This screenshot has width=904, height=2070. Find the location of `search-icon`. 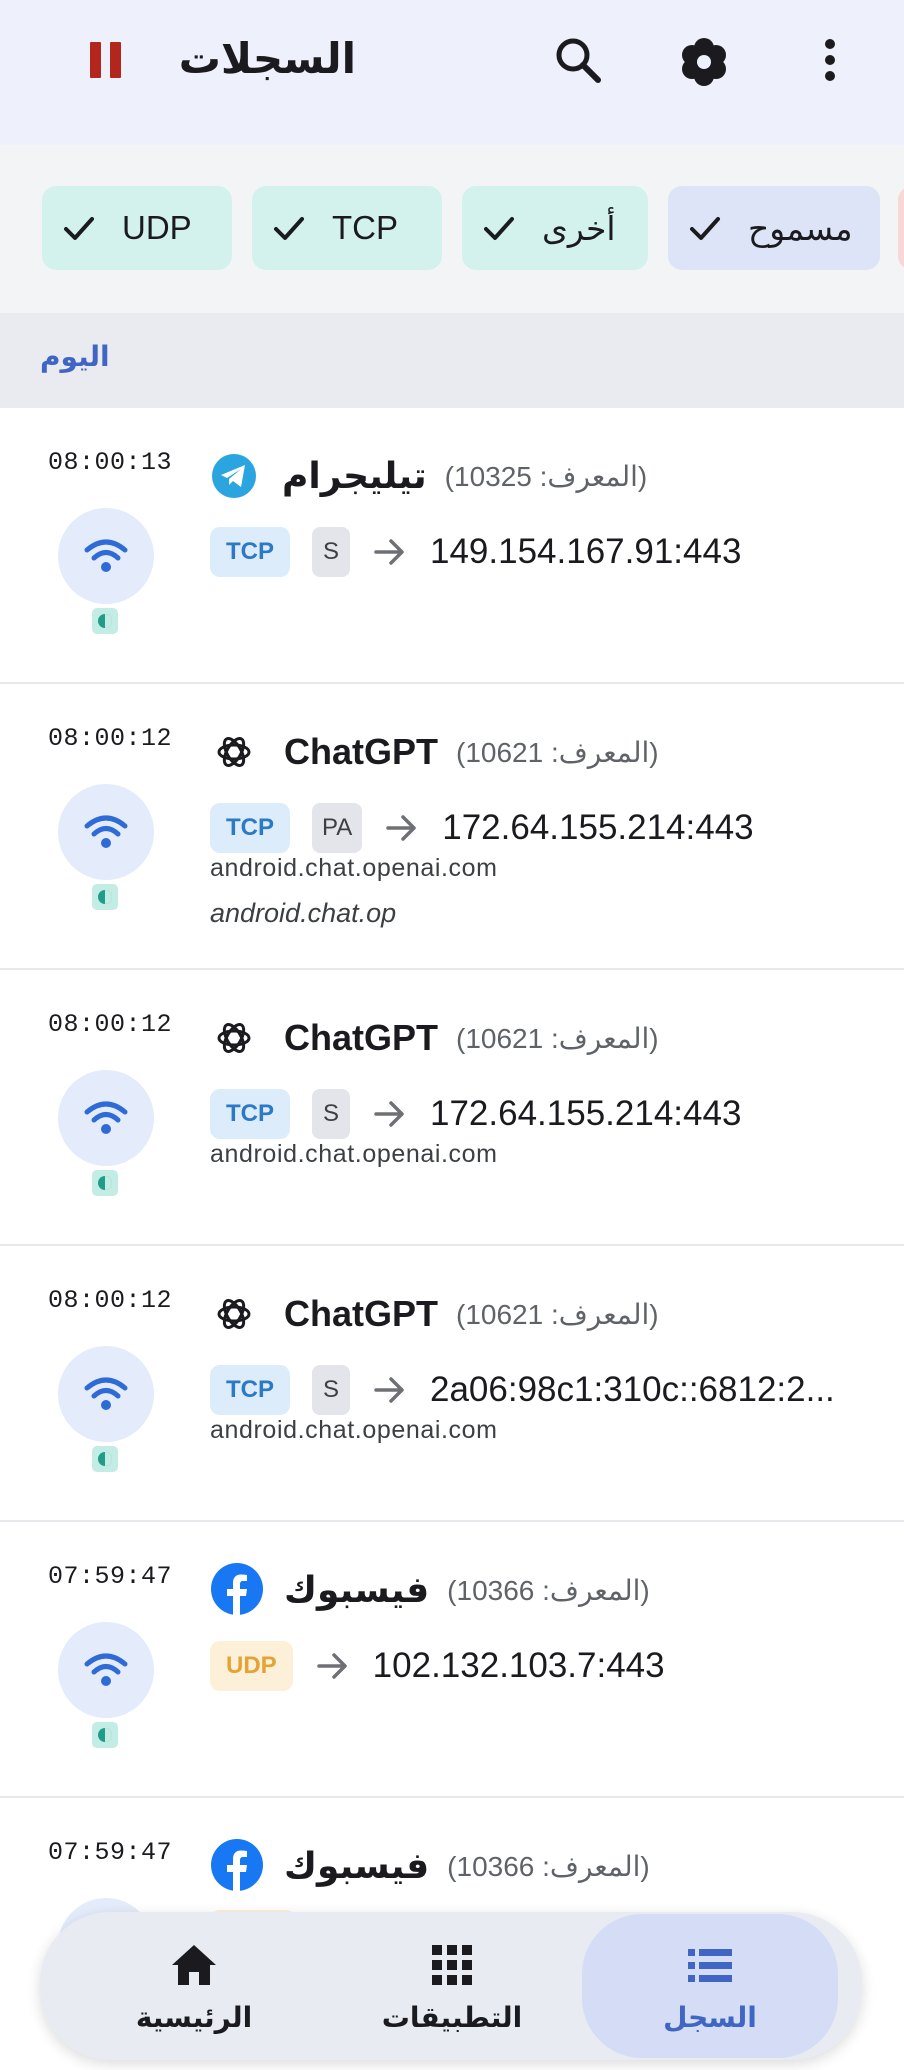

search-icon is located at coordinates (578, 60).